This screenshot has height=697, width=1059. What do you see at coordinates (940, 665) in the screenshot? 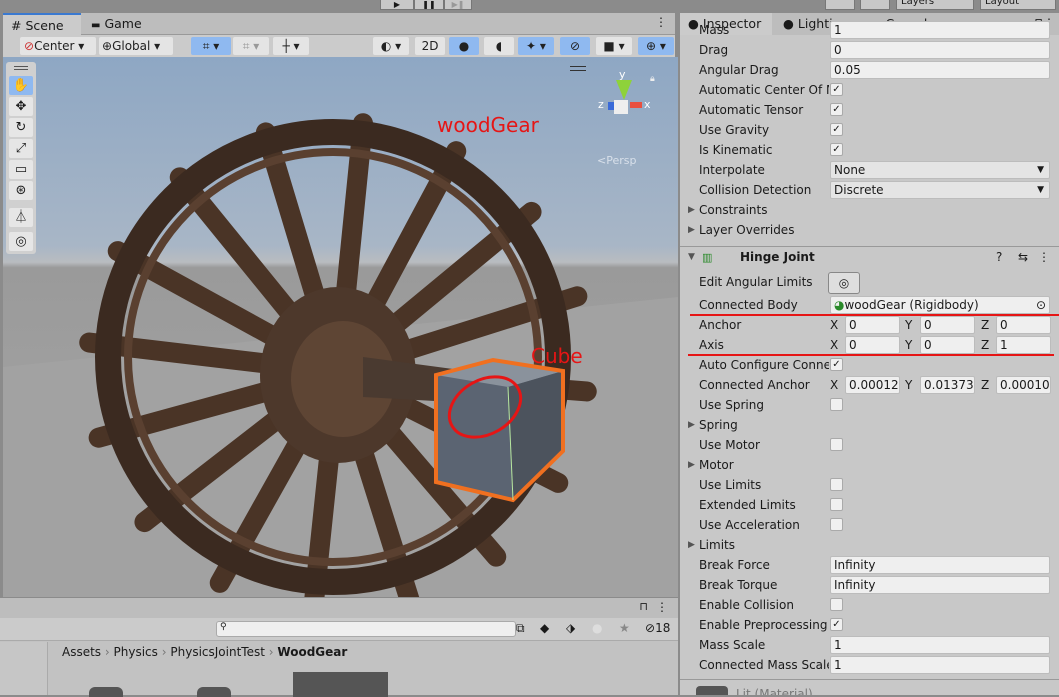
I see `connected-mass-scale-field: 1` at bounding box center [940, 665].